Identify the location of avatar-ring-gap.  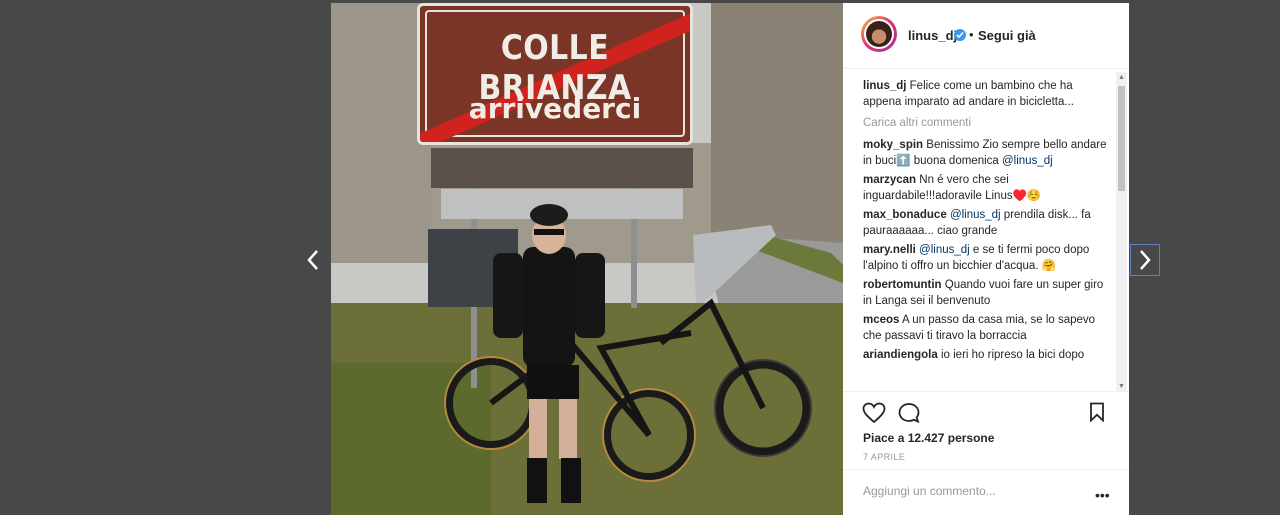
(879, 34).